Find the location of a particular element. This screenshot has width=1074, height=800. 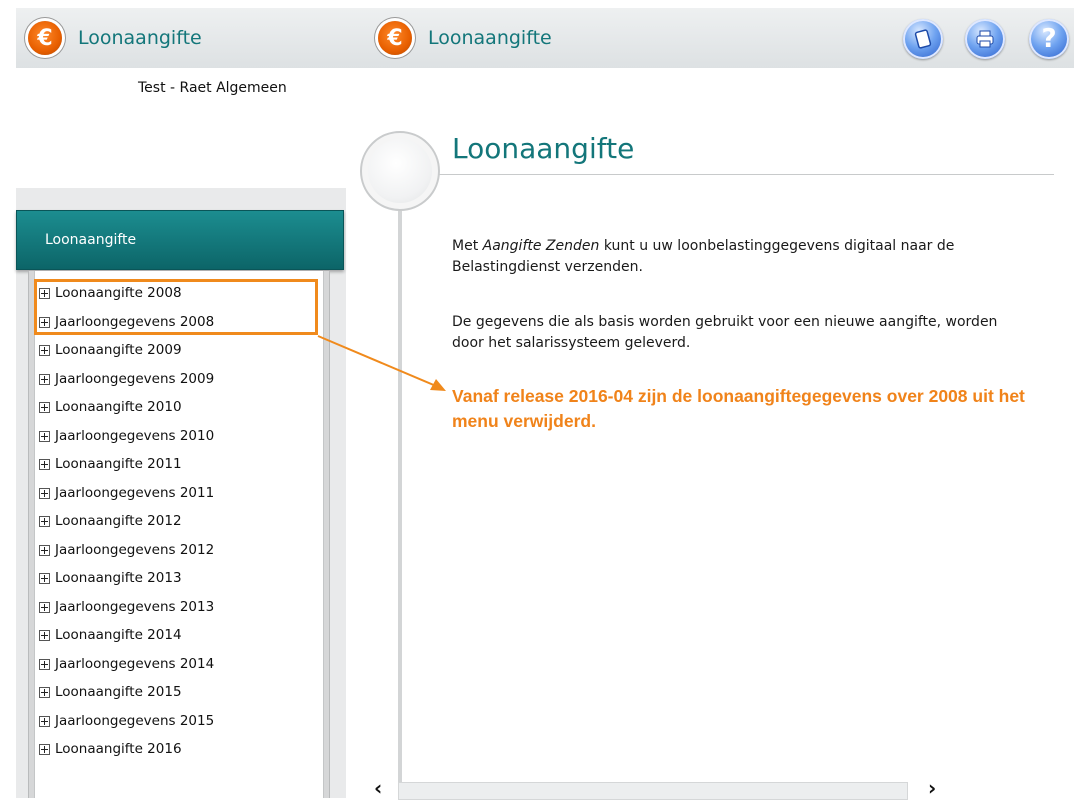

tree-item-label: Loonaangifte 2011 is located at coordinates (118, 464).